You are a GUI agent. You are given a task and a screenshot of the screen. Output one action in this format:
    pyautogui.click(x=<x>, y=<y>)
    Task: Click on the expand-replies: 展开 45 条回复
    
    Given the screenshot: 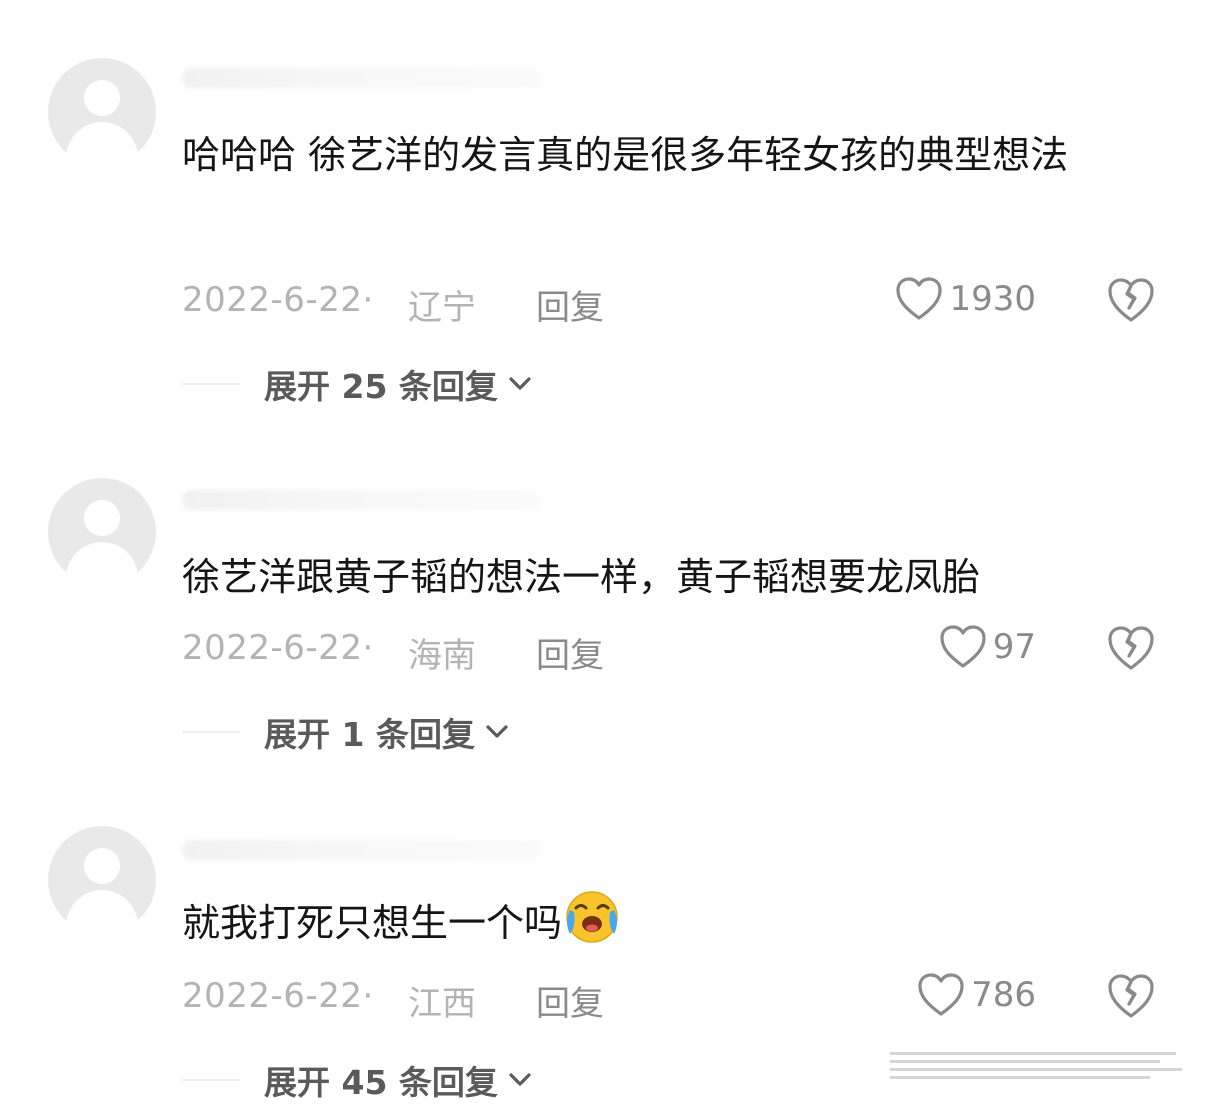 What is the action you would take?
    pyautogui.click(x=357, y=1080)
    